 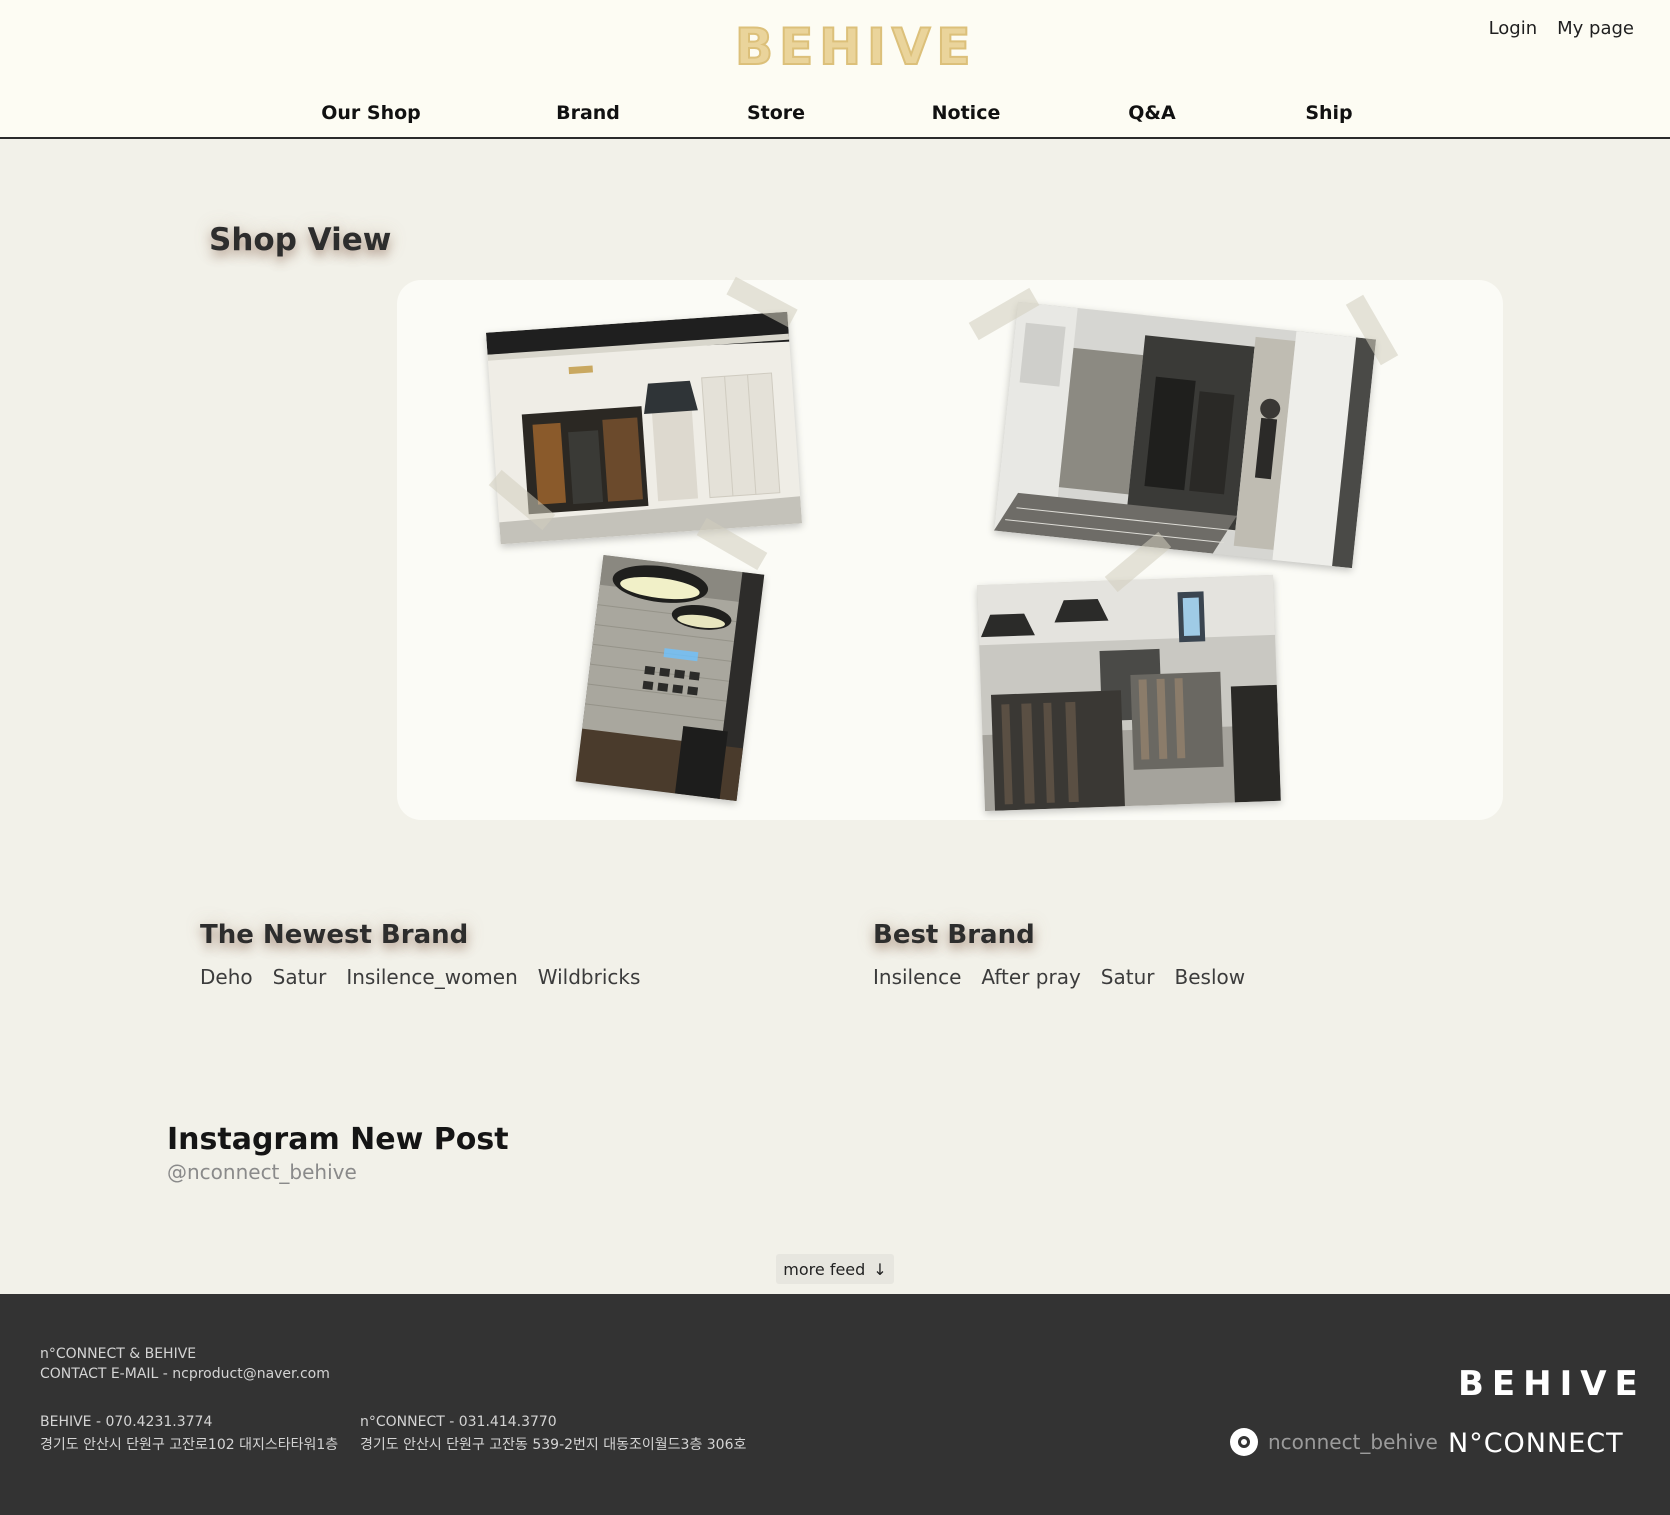 I want to click on best-brand-list: Insilence After pray Satur Beslow, so click(x=1059, y=977).